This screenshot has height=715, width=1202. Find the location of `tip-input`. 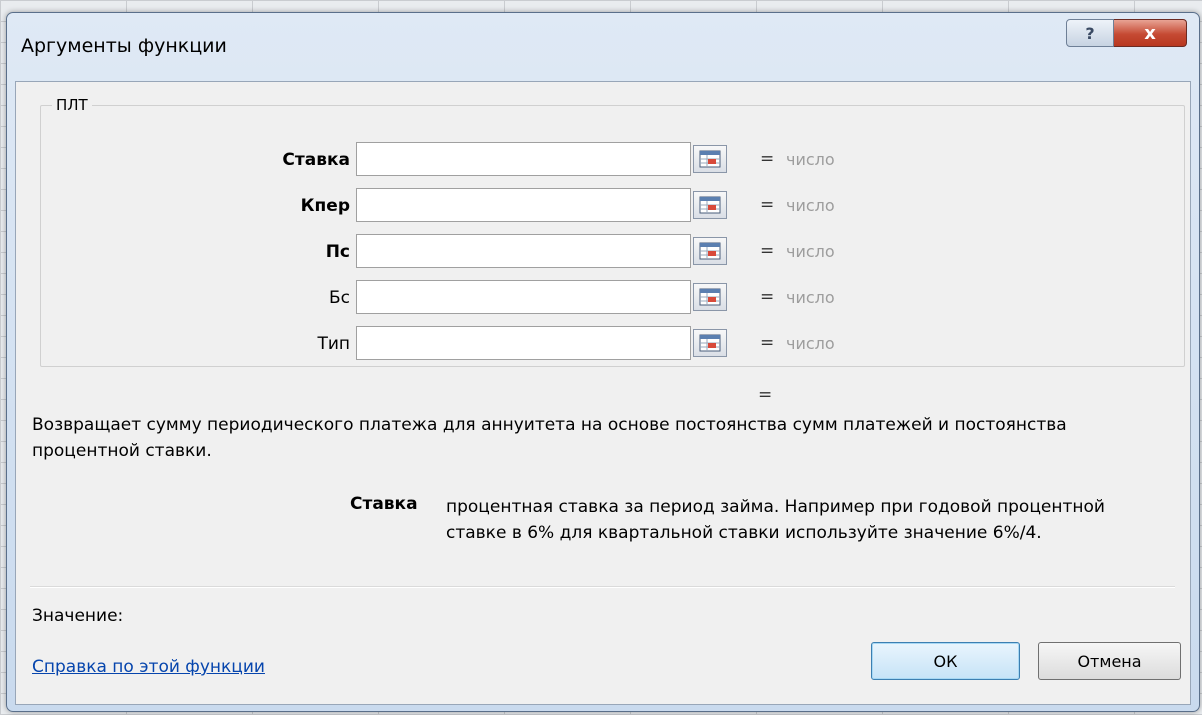

tip-input is located at coordinates (523, 343).